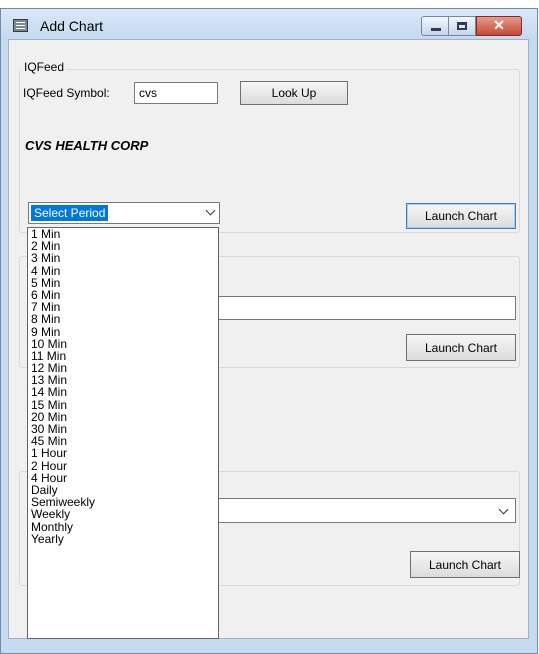 The width and height of the screenshot is (539, 654). What do you see at coordinates (123, 319) in the screenshot?
I see `period-option: 8 Min` at bounding box center [123, 319].